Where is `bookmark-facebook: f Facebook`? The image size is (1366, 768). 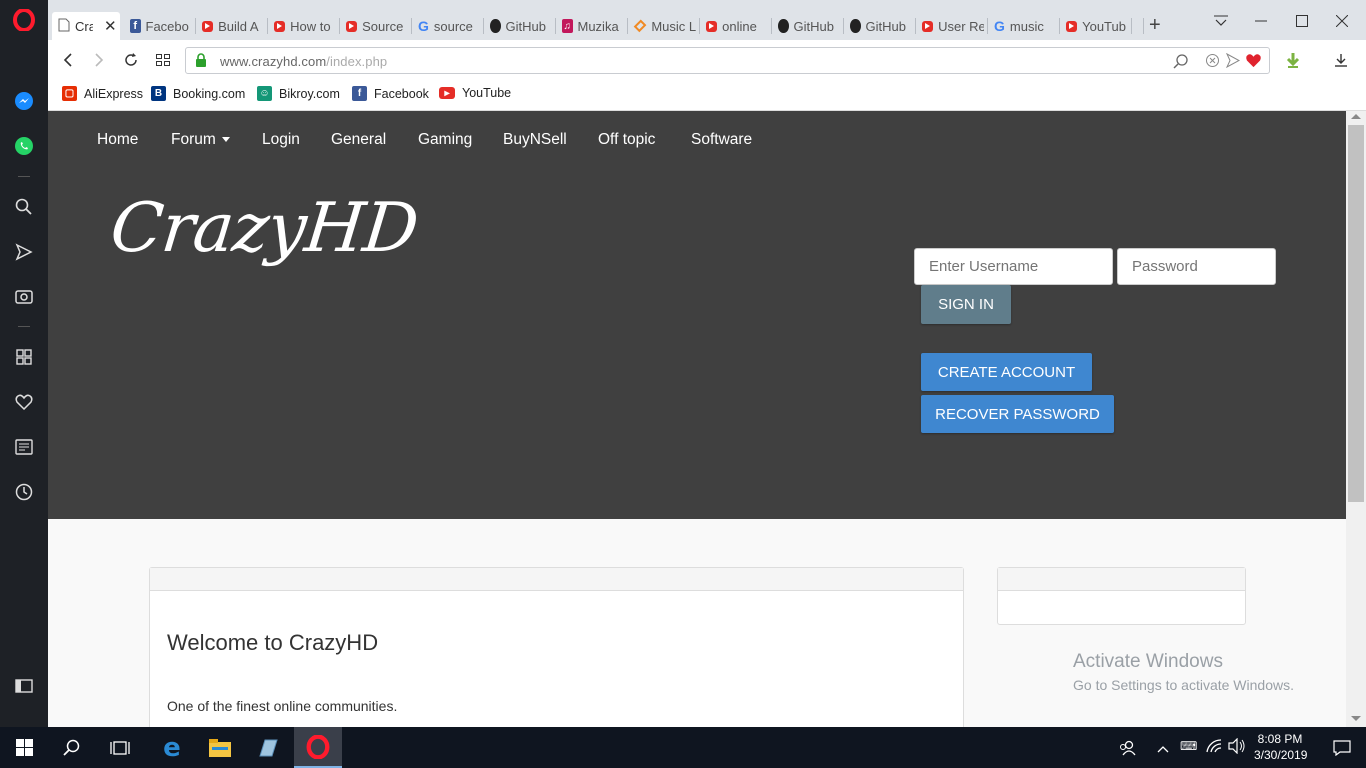
bookmark-facebook: f Facebook is located at coordinates (390, 93).